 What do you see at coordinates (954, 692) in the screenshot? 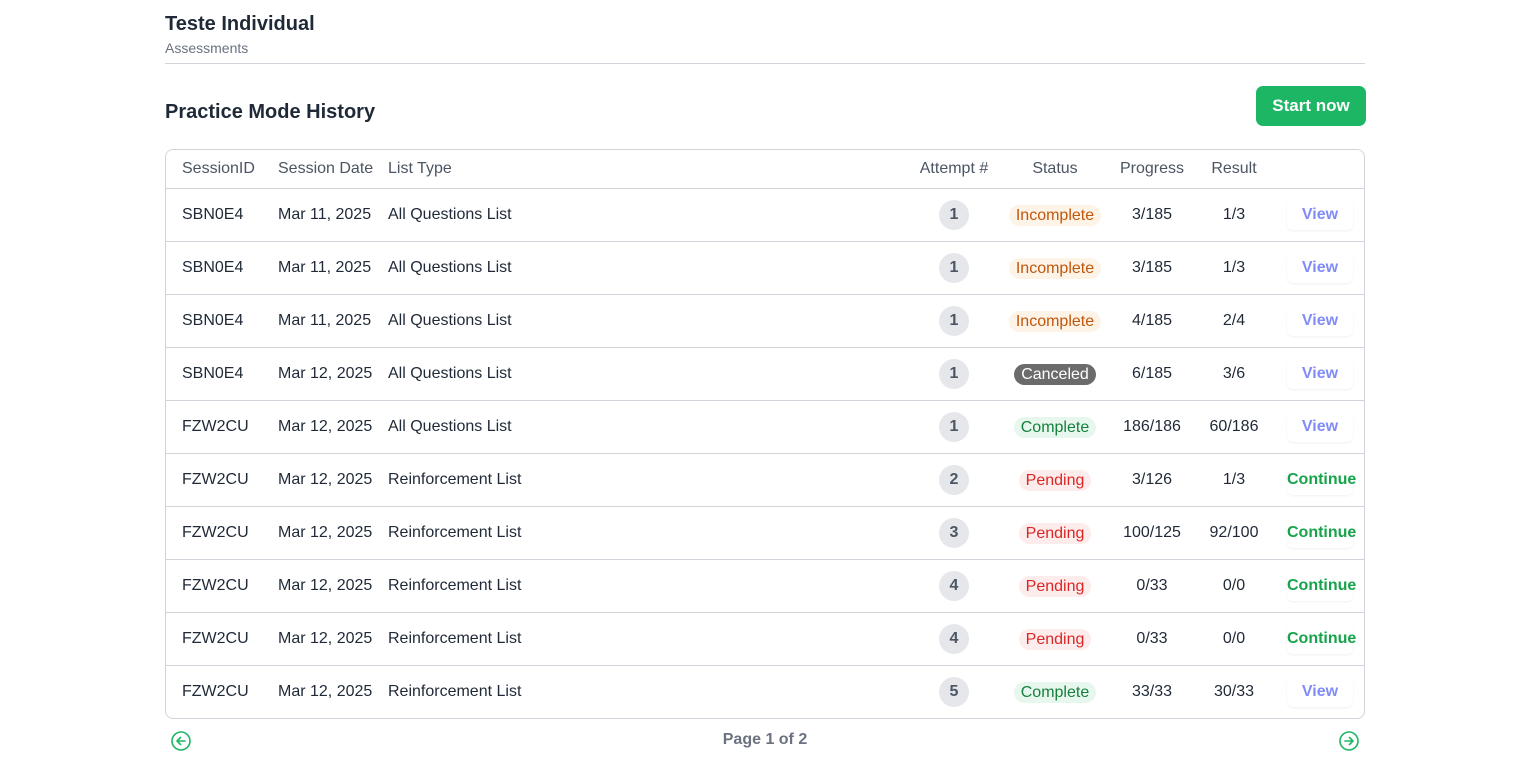
I see `attempt-badge: 5` at bounding box center [954, 692].